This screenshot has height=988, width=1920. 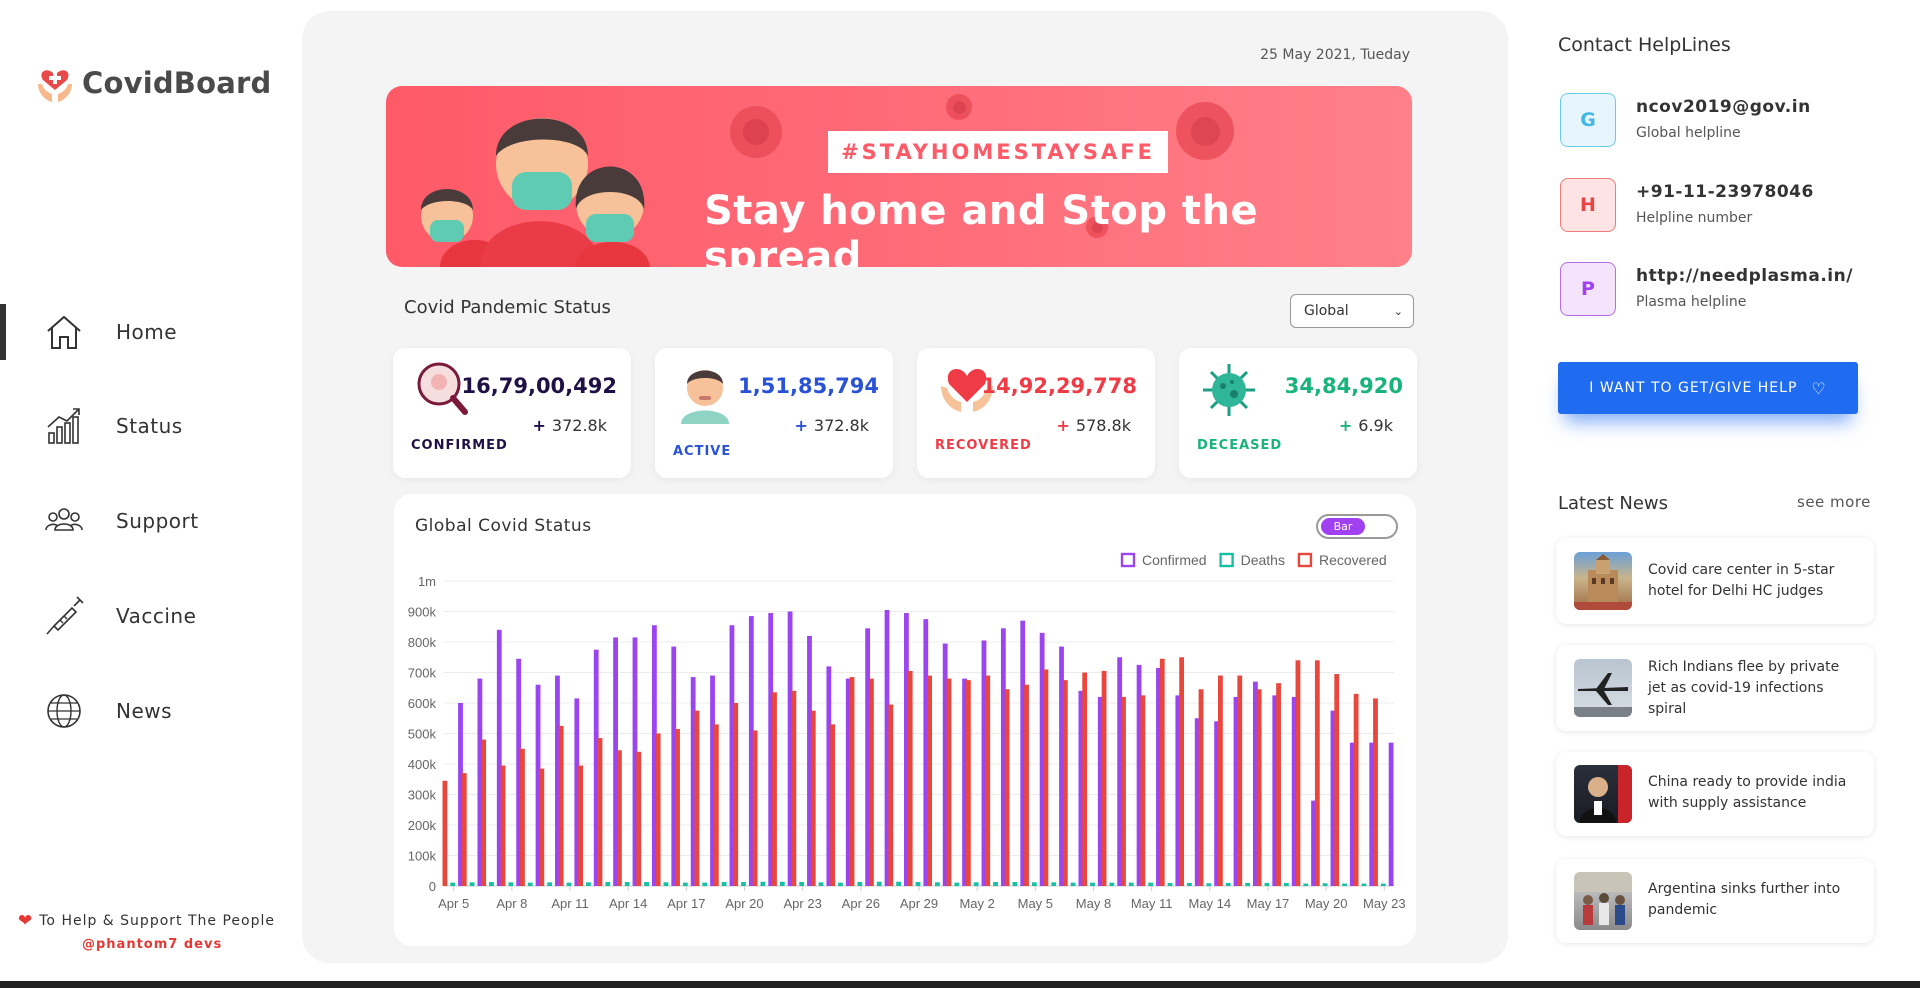 I want to click on brand-logo: CovidBoard, so click(x=152, y=83).